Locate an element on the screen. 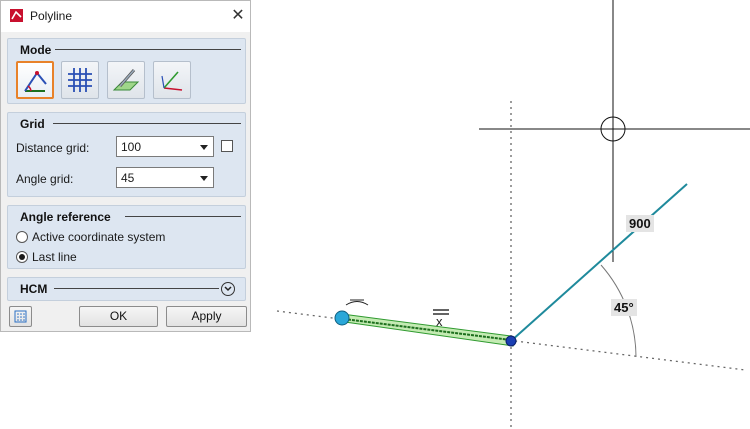 The image size is (750, 429). hcm-title: HCM is located at coordinates (34, 289).